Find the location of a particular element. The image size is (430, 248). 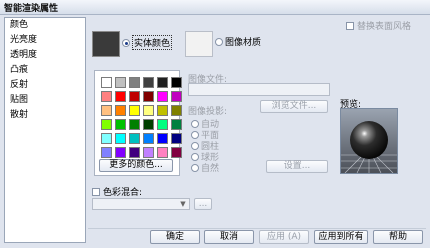

color-mix-select: ▼ is located at coordinates (141, 204).